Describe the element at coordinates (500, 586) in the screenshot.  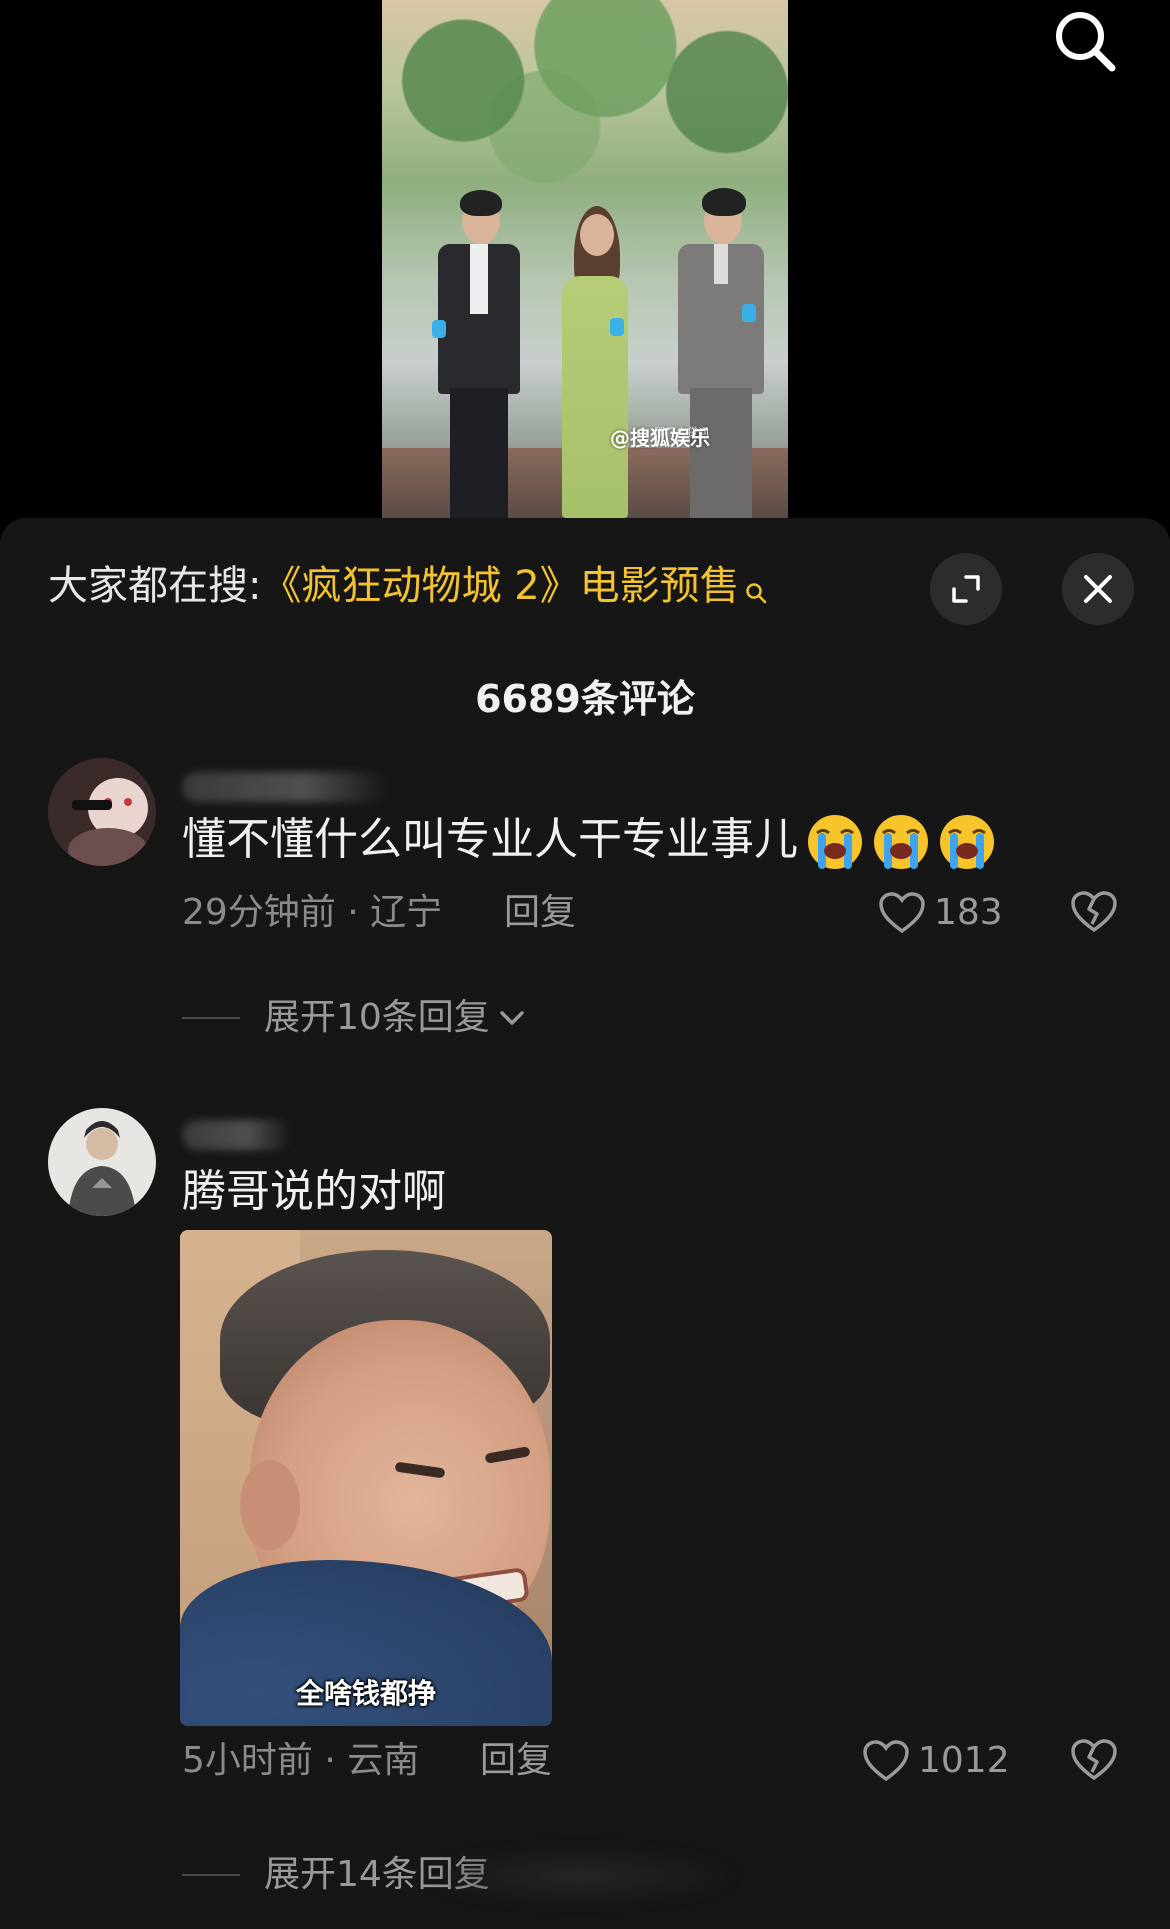
I see `trending-keyword: 《疯狂动物城 2》电影预售` at that location.